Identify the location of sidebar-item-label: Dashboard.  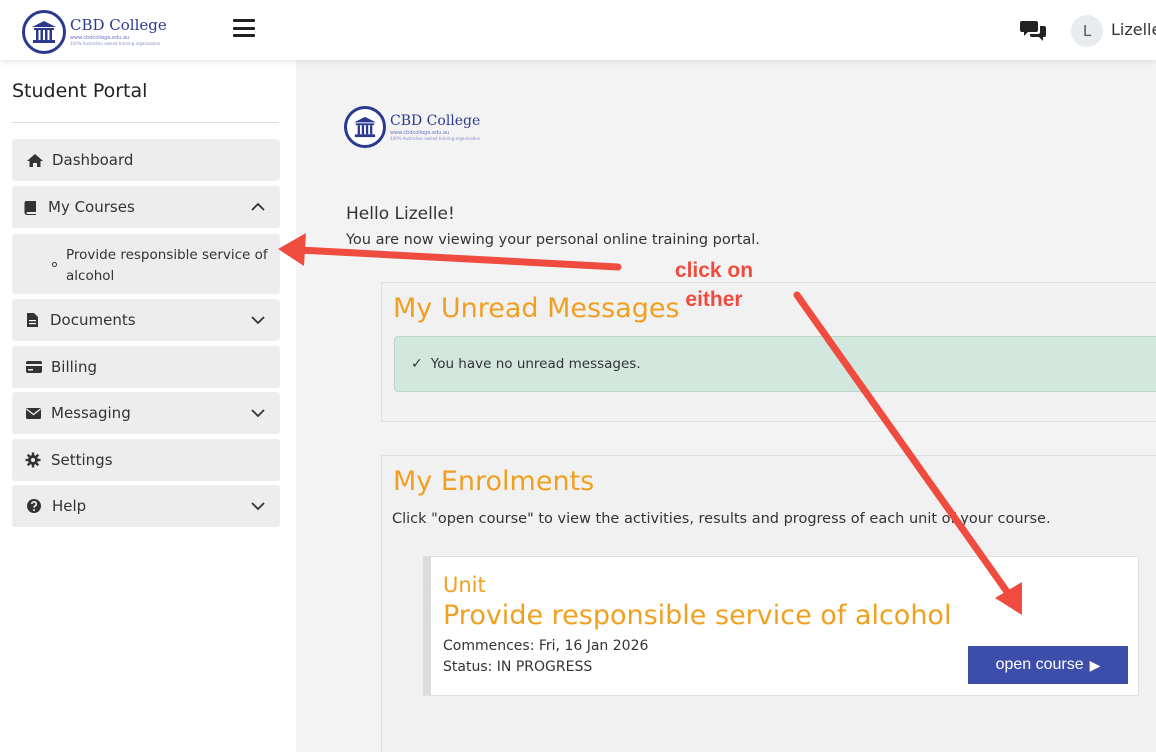
(93, 160).